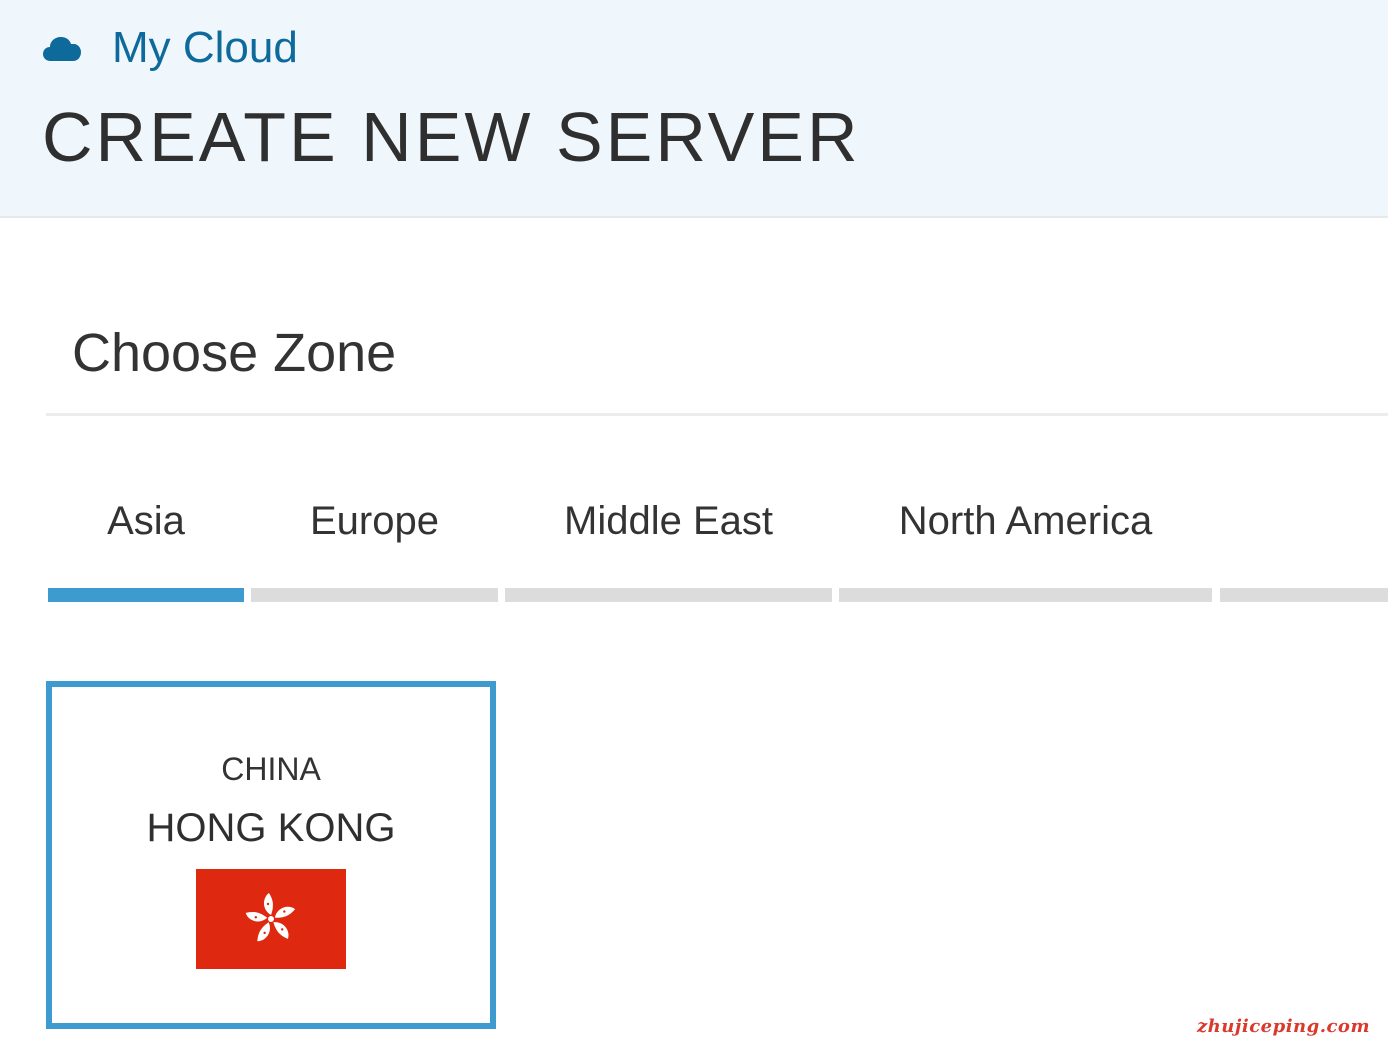 This screenshot has height=1063, width=1388. What do you see at coordinates (271, 855) in the screenshot?
I see `zone-card-hong-kong: CHINA HONG KONG` at bounding box center [271, 855].